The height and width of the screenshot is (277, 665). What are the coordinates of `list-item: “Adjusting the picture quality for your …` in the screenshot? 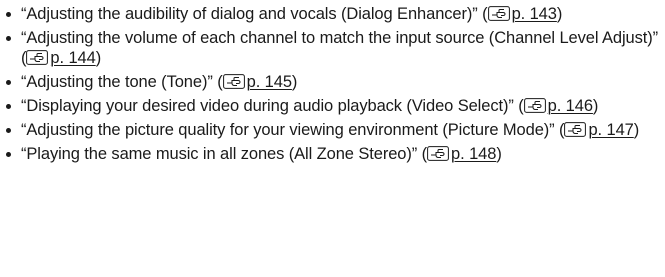 It's located at (332, 130).